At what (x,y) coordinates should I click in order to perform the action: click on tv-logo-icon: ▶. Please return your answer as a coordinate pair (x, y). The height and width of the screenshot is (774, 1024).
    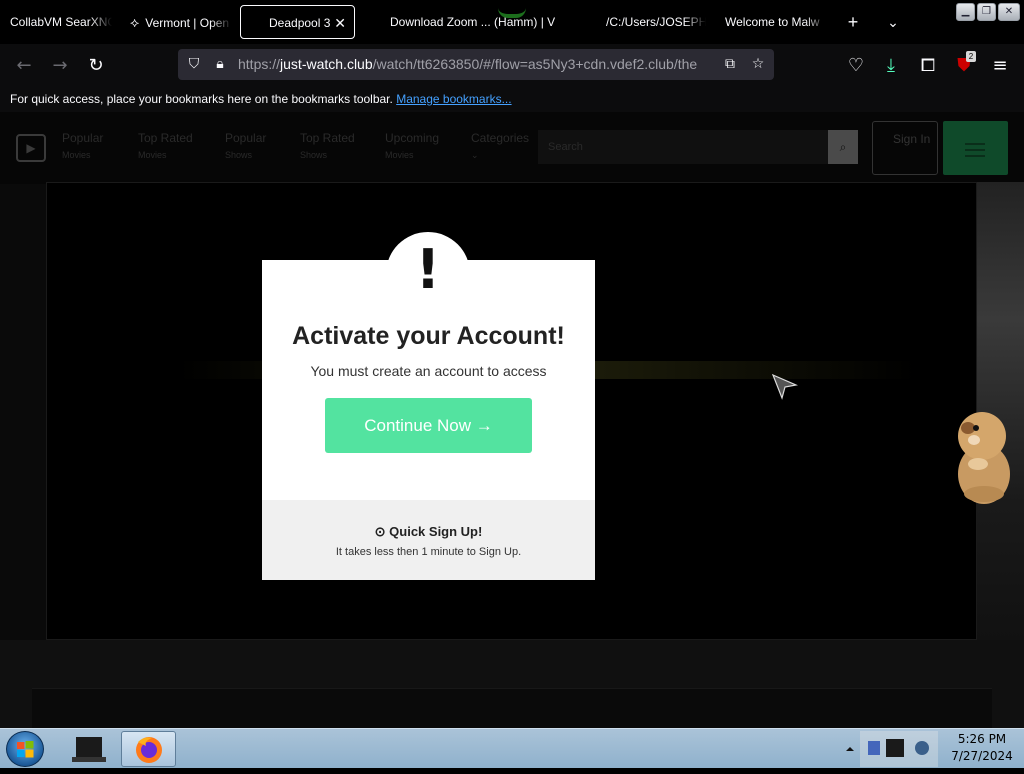
    Looking at the image, I should click on (31, 148).